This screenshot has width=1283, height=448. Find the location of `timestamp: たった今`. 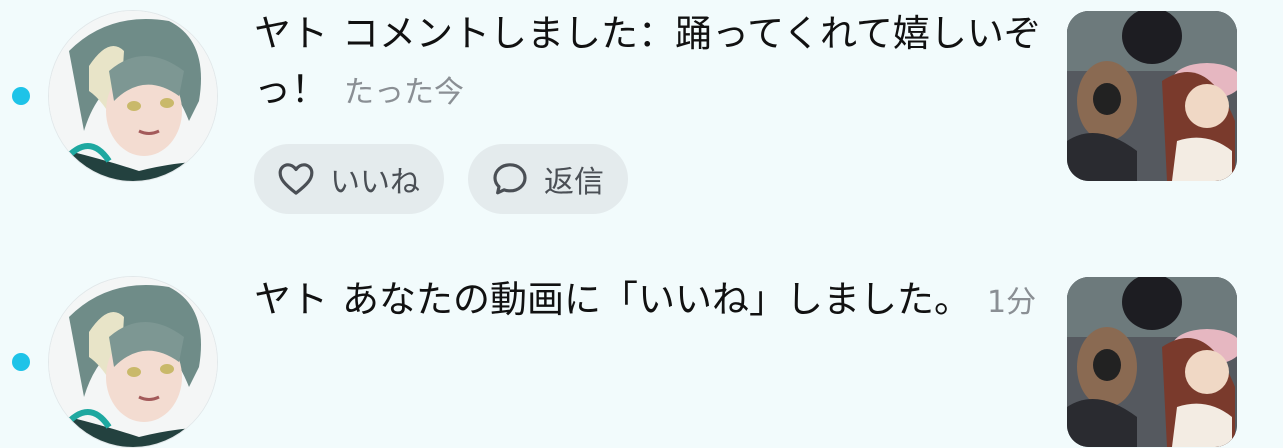

timestamp: たった今 is located at coordinates (404, 92).